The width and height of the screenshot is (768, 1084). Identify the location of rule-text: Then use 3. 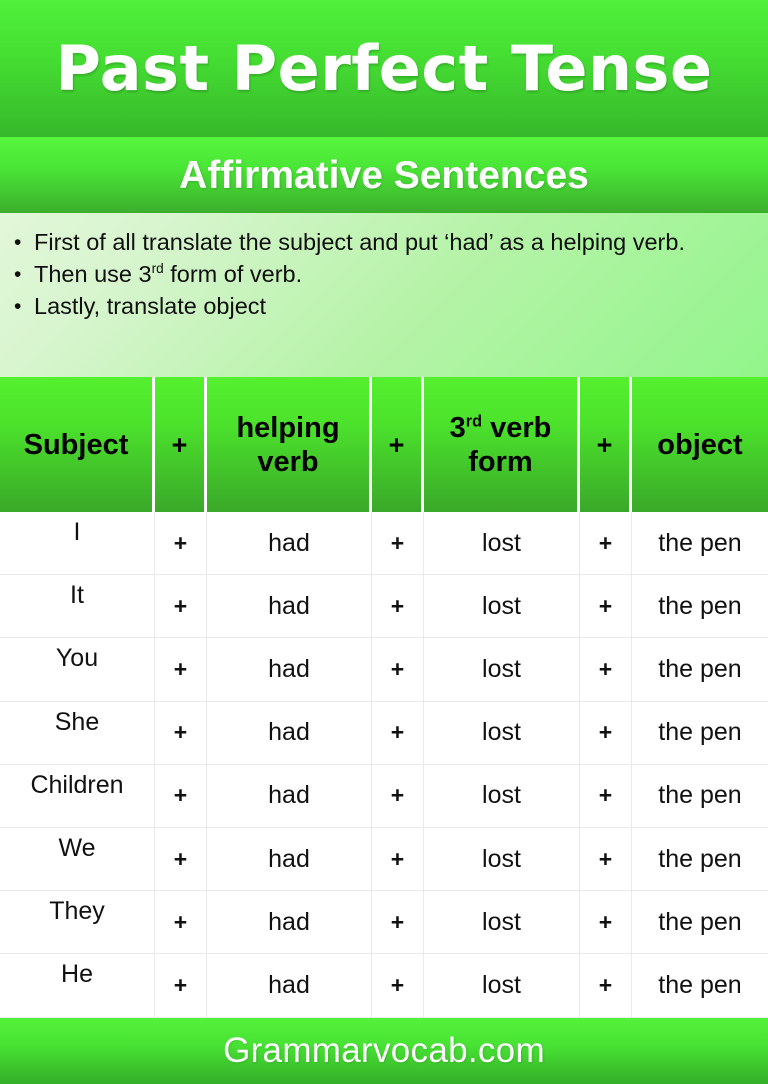
(93, 274).